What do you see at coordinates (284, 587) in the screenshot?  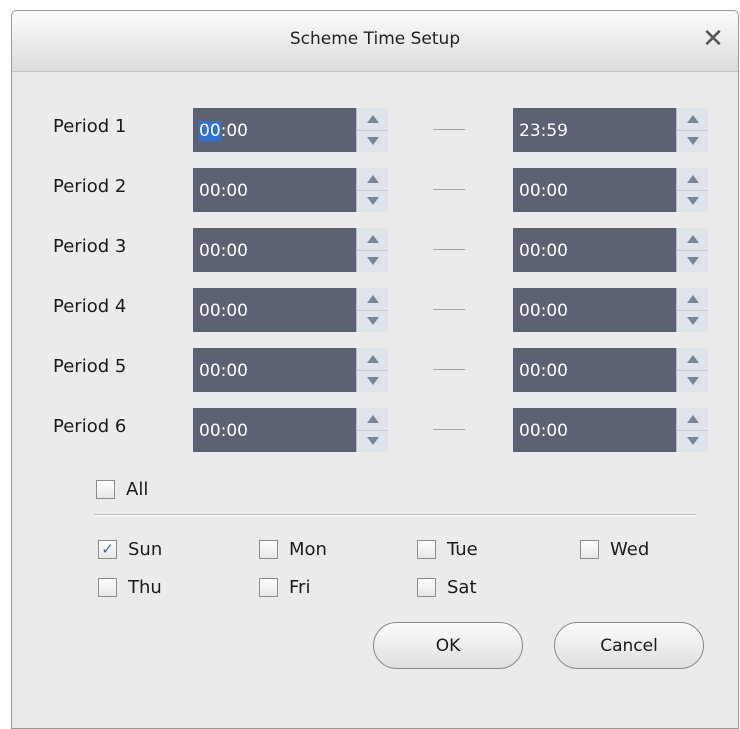 I see `day-checkbox-fri: Fri` at bounding box center [284, 587].